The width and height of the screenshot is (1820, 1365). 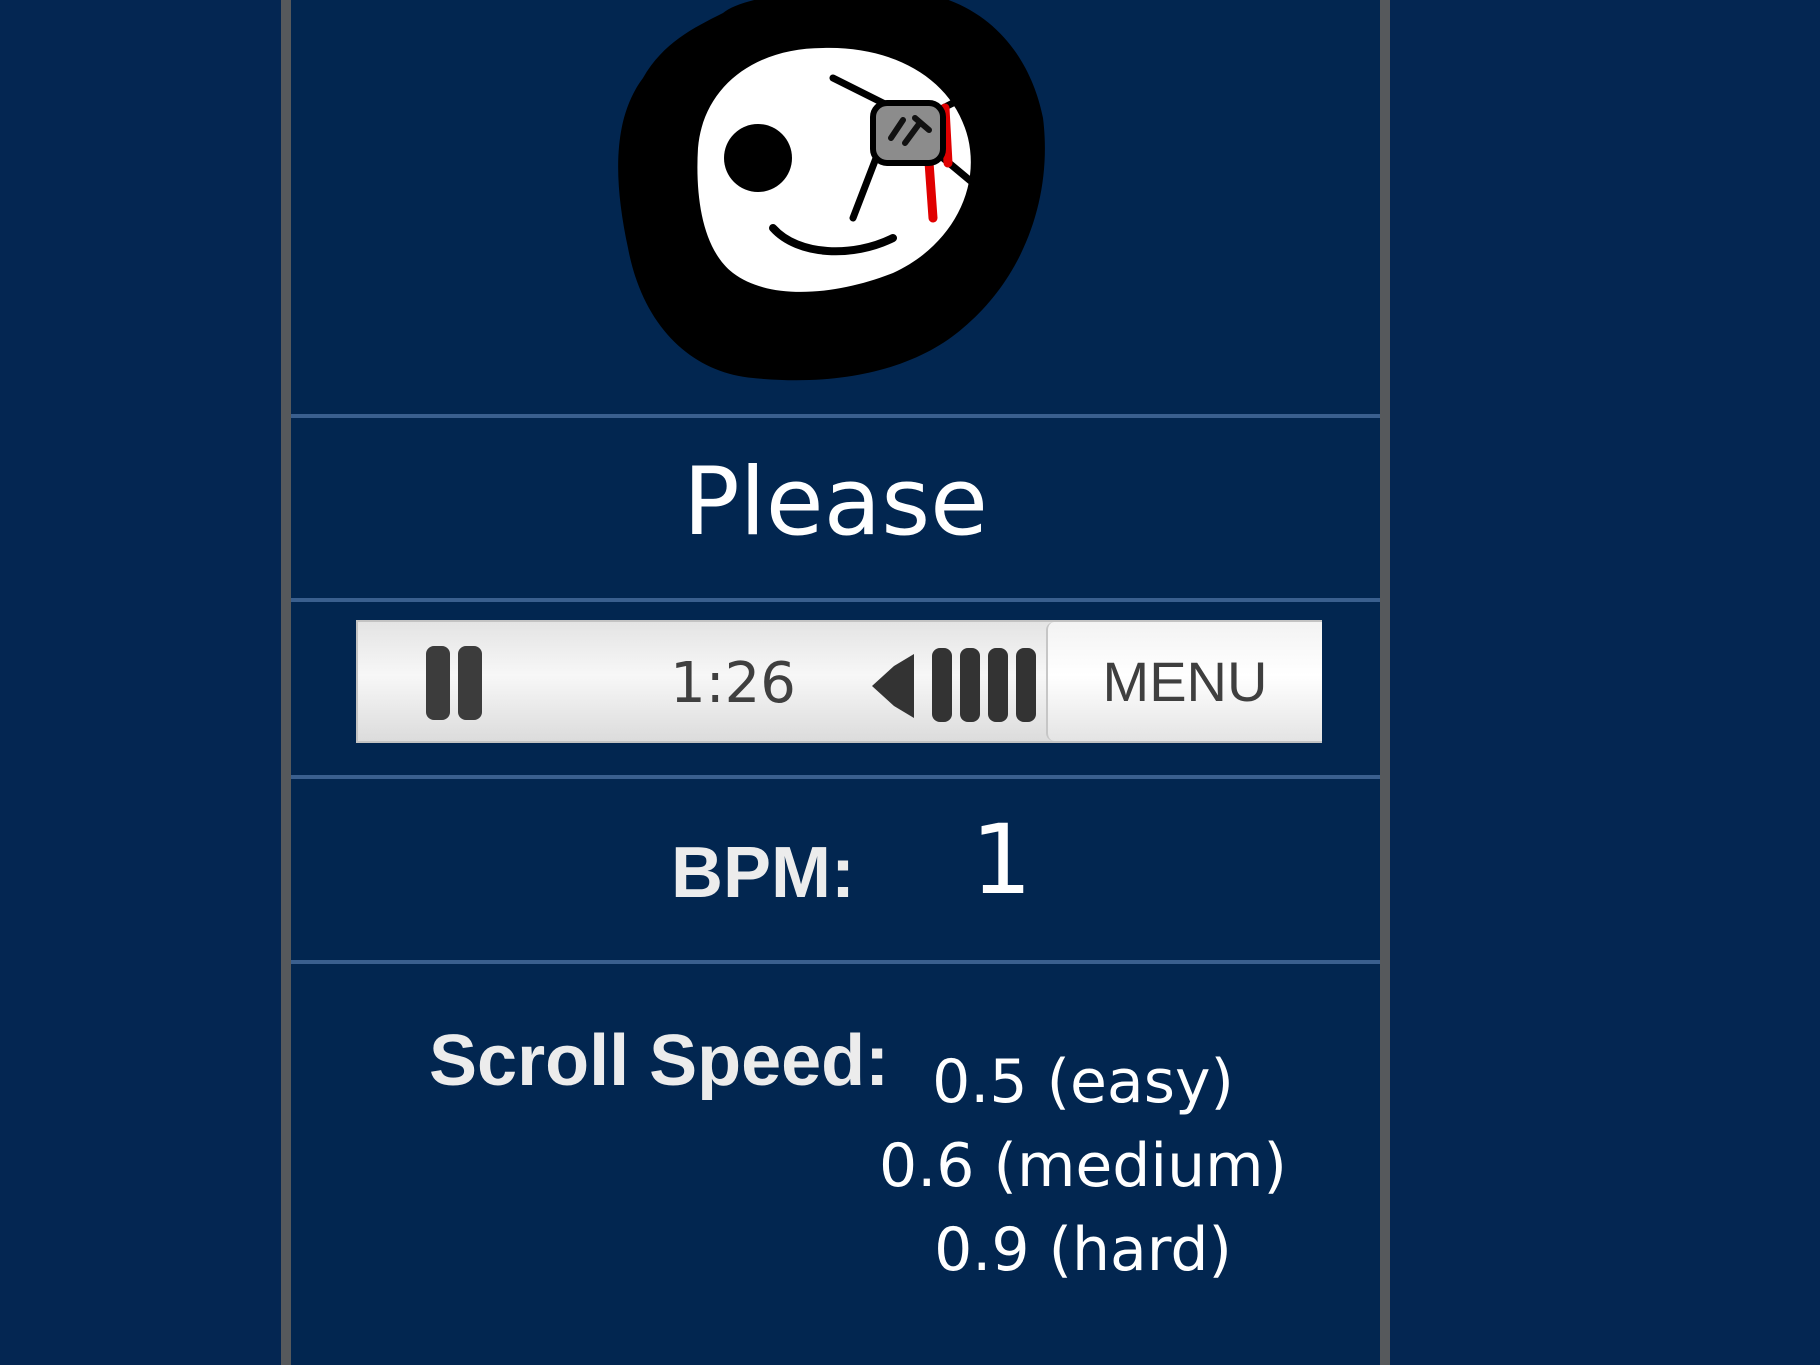 What do you see at coordinates (831, 190) in the screenshot?
I see `character-portrait` at bounding box center [831, 190].